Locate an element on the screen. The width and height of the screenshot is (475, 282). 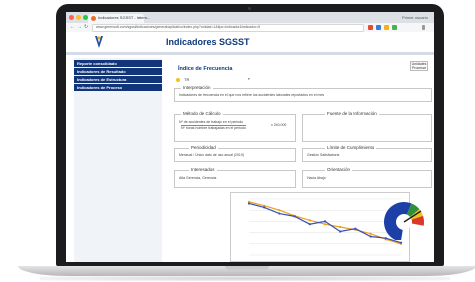
sidebar-item-reporte: Reporte consolidado is located at coordinates (118, 63).